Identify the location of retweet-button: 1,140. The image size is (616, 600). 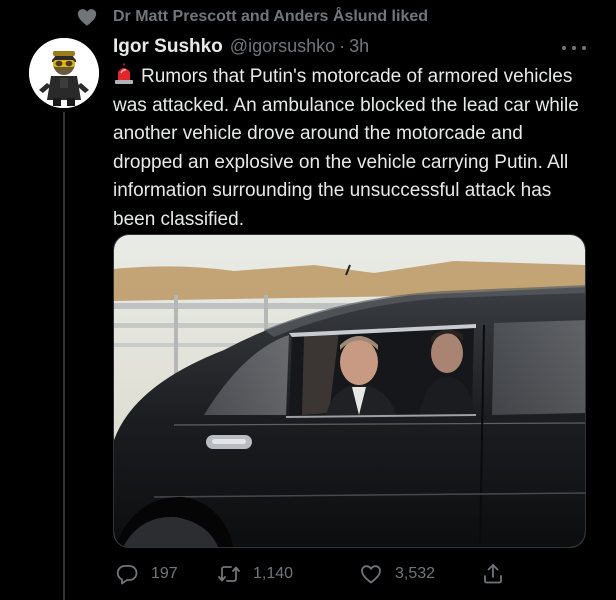
(255, 574).